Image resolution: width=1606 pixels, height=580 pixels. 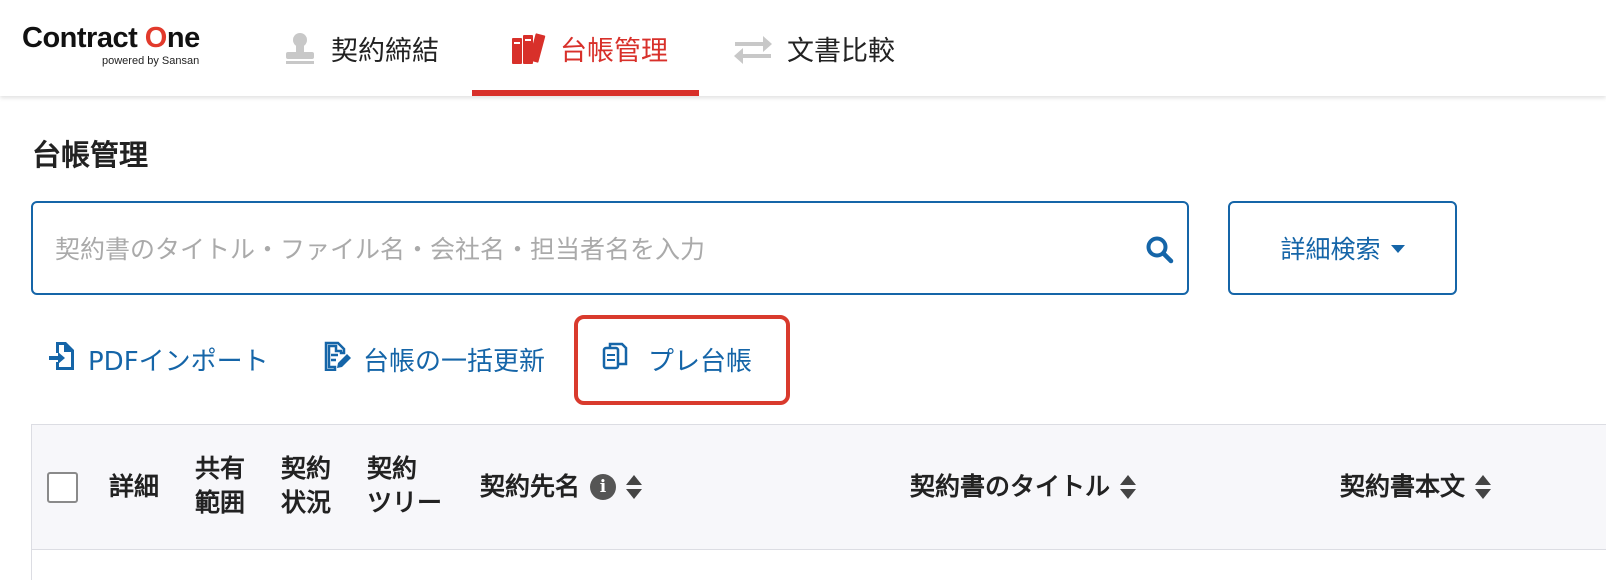 I want to click on column-contract-title: 契約書のタイトル, so click(x=1023, y=487).